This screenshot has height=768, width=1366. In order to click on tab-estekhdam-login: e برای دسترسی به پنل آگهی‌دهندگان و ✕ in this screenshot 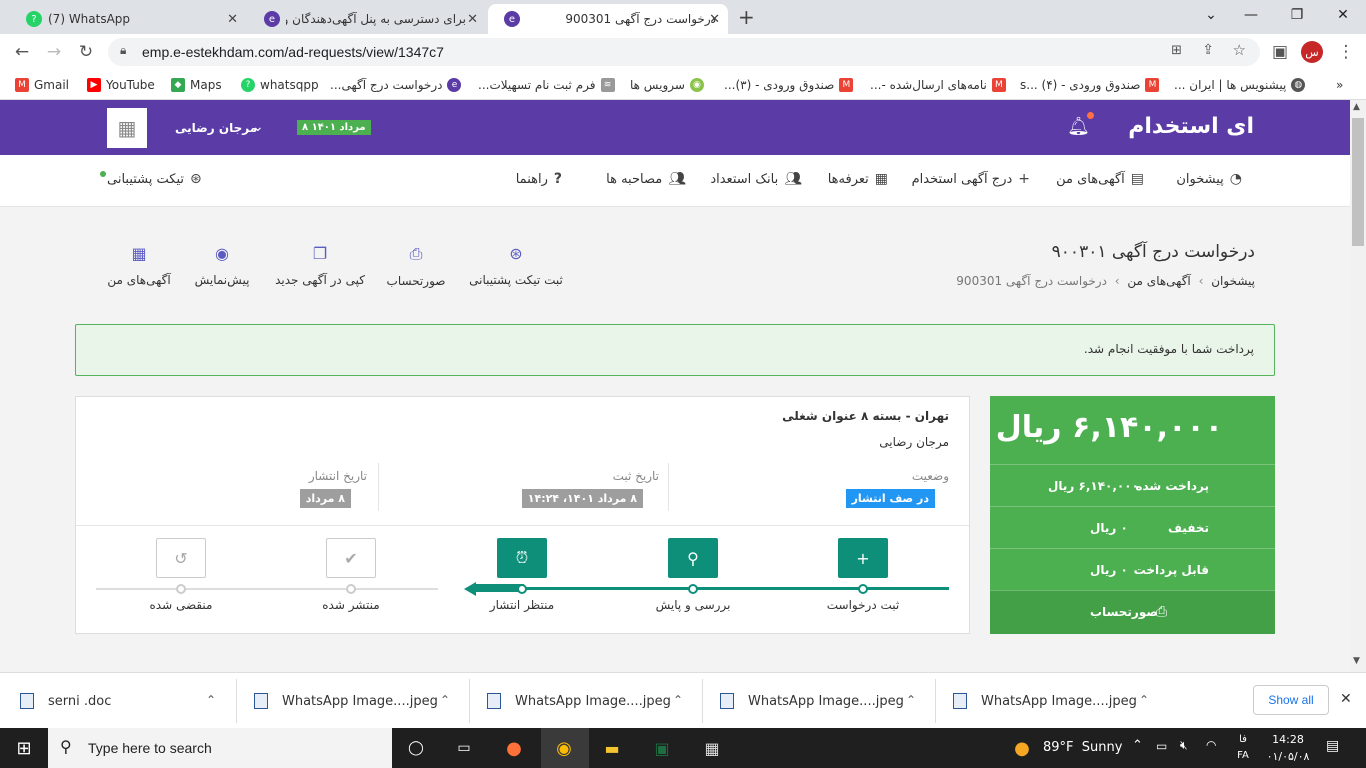, I will do `click(367, 19)`.